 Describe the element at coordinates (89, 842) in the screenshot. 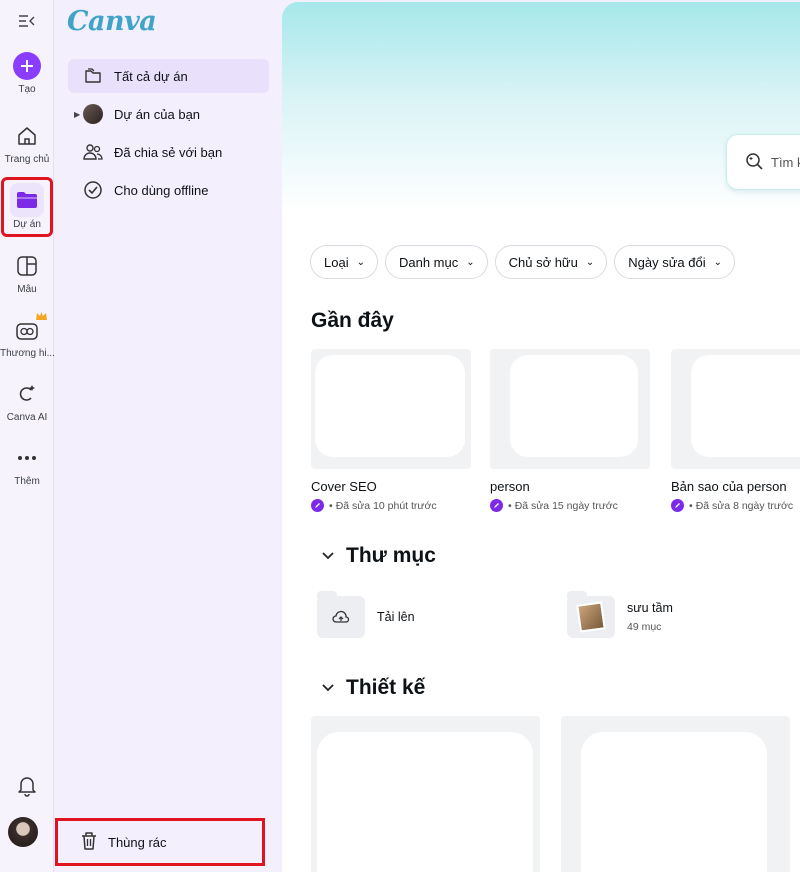

I see `trash-icon` at that location.